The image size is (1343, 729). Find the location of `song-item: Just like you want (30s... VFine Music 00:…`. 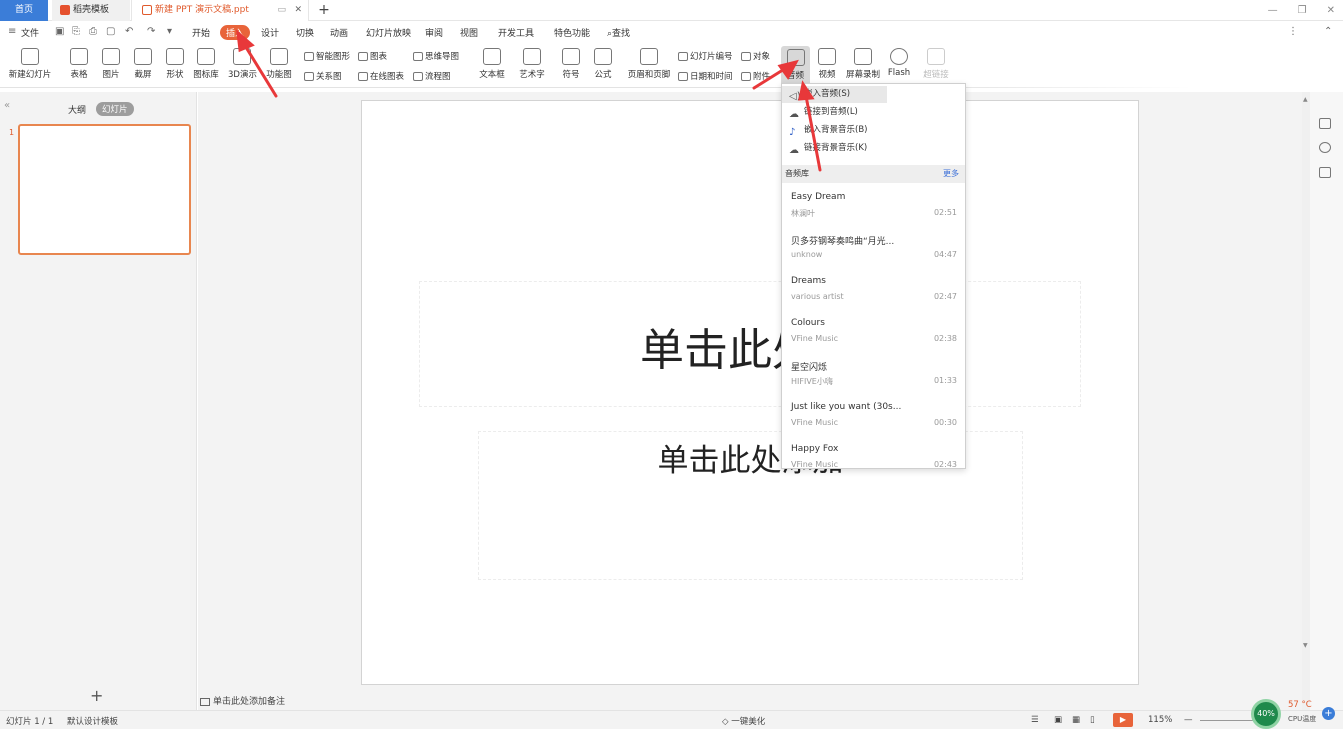

song-item: Just like you want (30s... VFine Music 00:… is located at coordinates (873, 417).